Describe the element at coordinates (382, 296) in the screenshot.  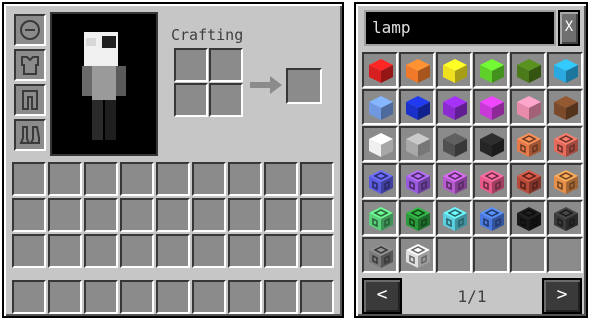
I see `prev-page-button: <` at that location.